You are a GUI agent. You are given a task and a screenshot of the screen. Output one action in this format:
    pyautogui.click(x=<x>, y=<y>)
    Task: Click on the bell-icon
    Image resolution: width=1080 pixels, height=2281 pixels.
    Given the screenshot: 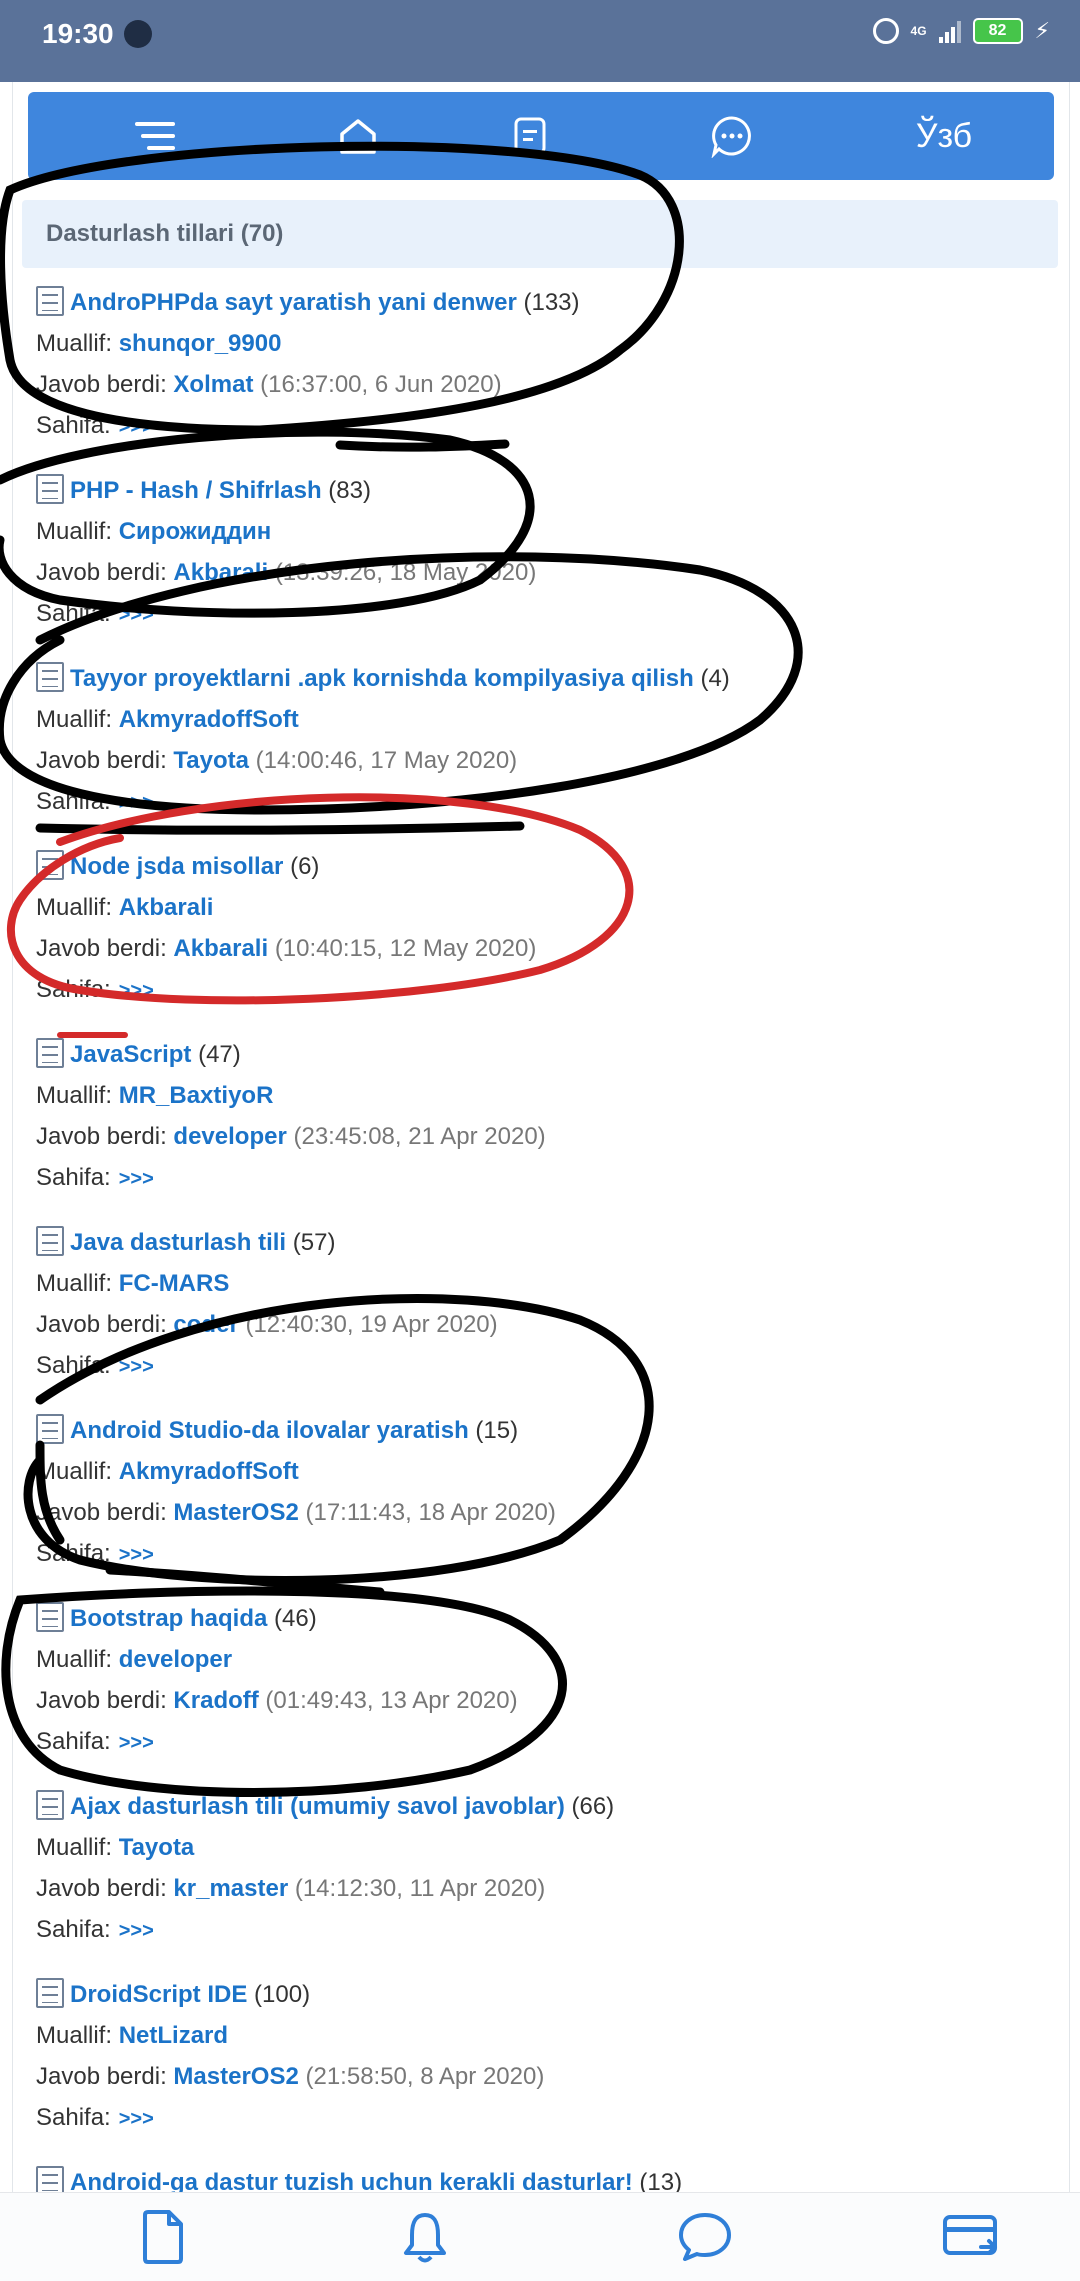 What is the action you would take?
    pyautogui.click(x=425, y=2238)
    